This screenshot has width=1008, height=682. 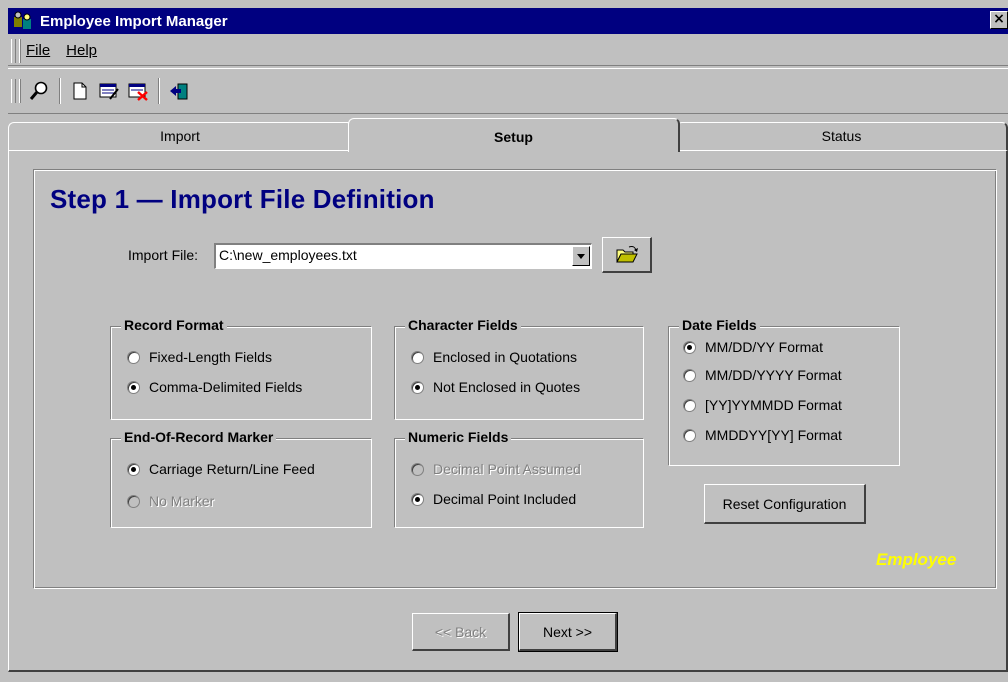 What do you see at coordinates (288, 255) in the screenshot?
I see `import-file-value: C:\new_employees.txt` at bounding box center [288, 255].